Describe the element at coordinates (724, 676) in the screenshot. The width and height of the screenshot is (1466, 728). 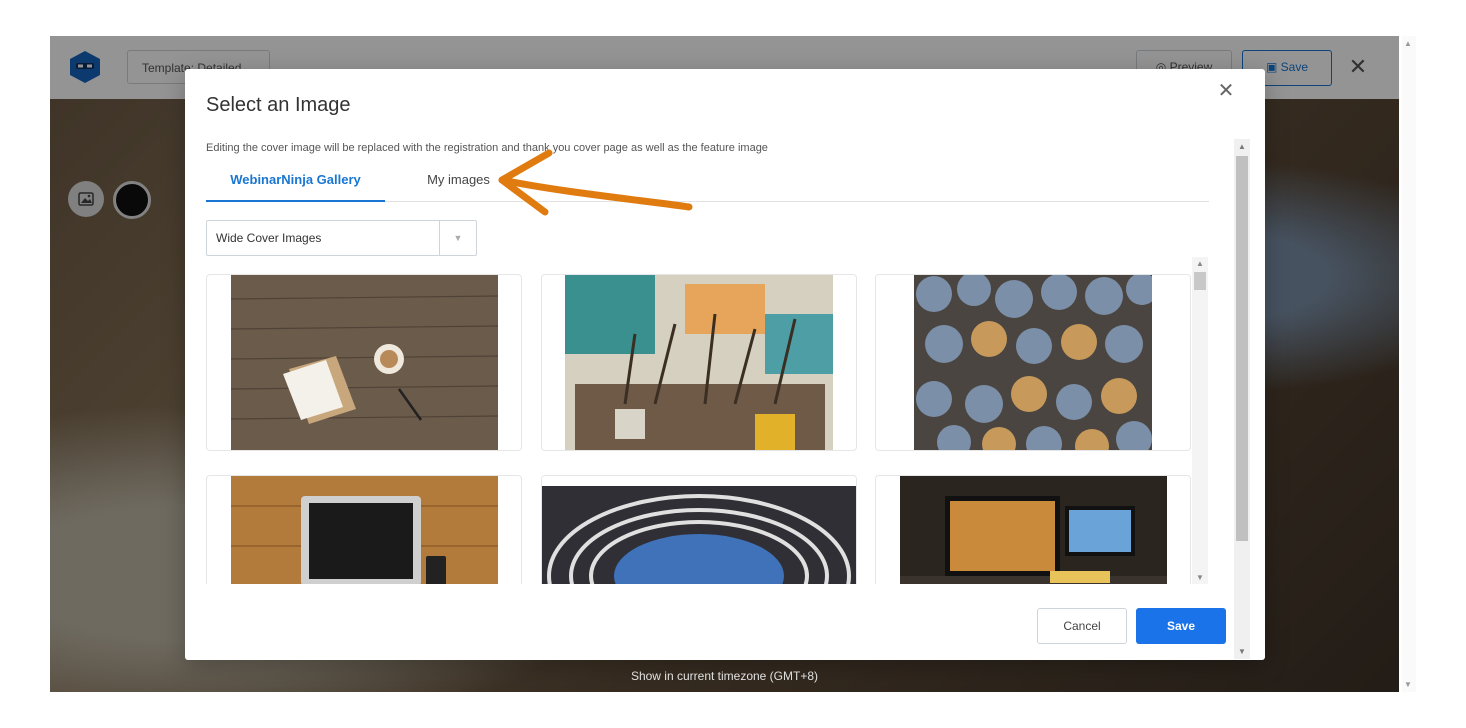
I see `timezone-text: Show in current timezone (GMT+8)` at that location.